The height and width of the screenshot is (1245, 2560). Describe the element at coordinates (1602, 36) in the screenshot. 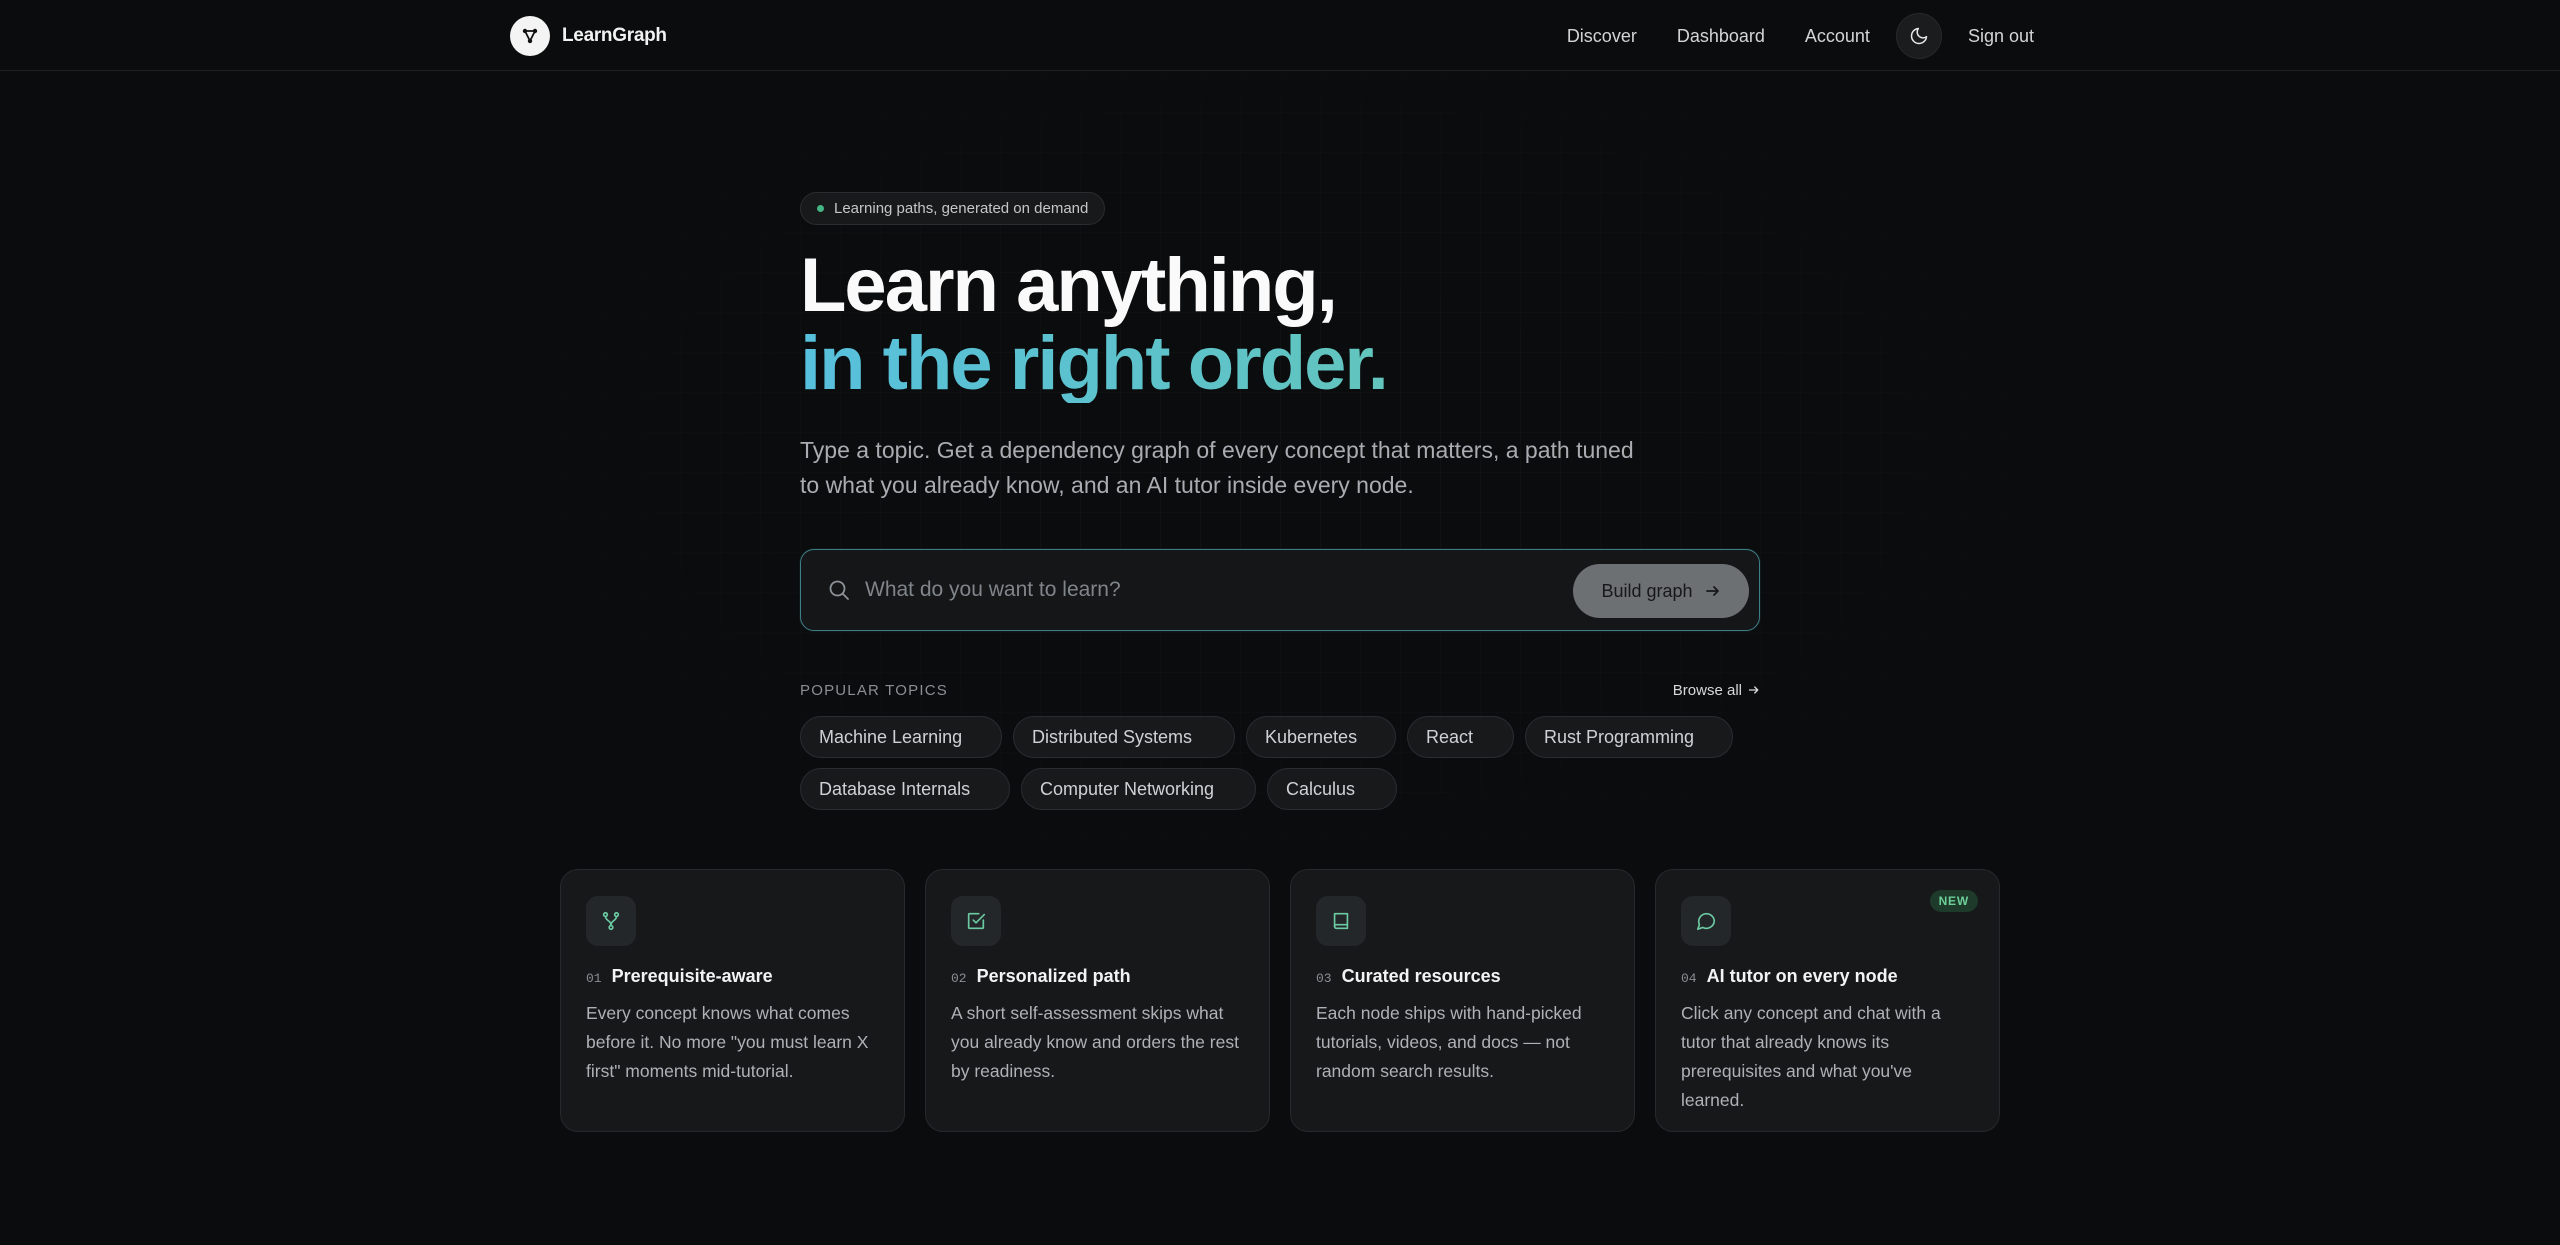

I see `nav-discover: Discover` at that location.